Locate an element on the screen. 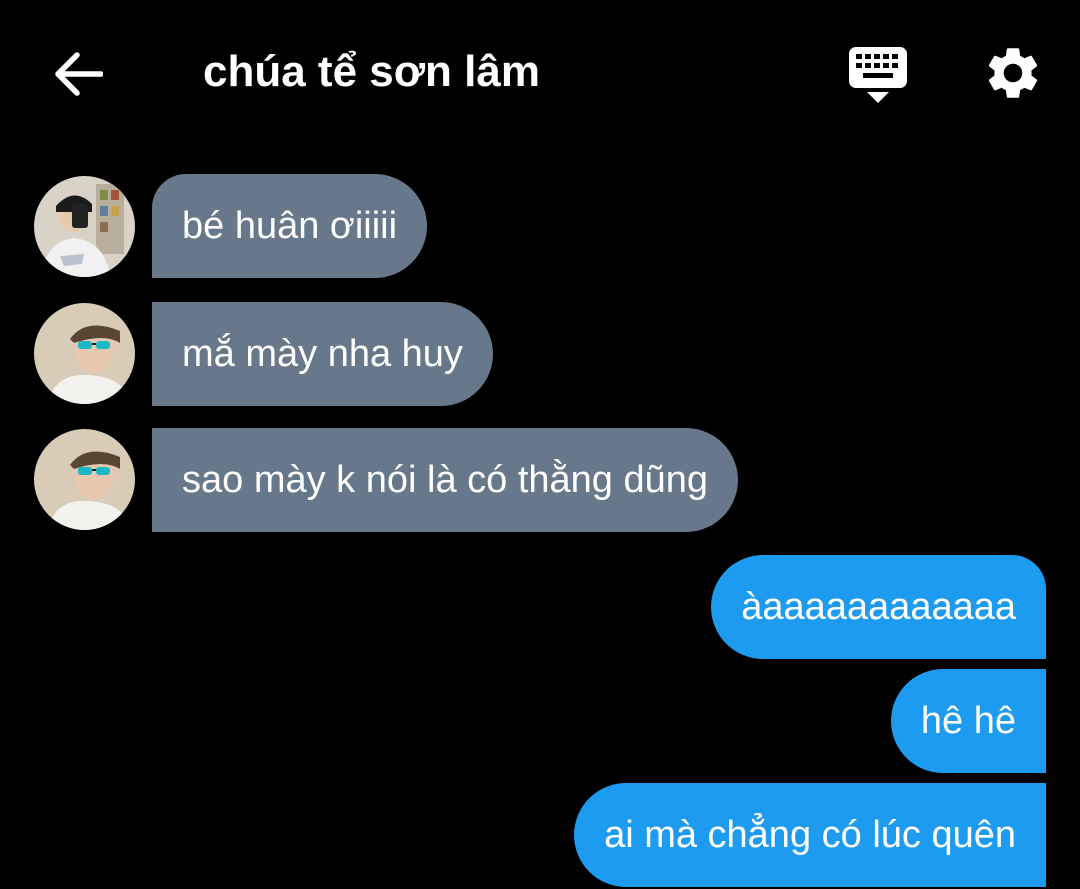  keyboard-hide-icon is located at coordinates (878, 75).